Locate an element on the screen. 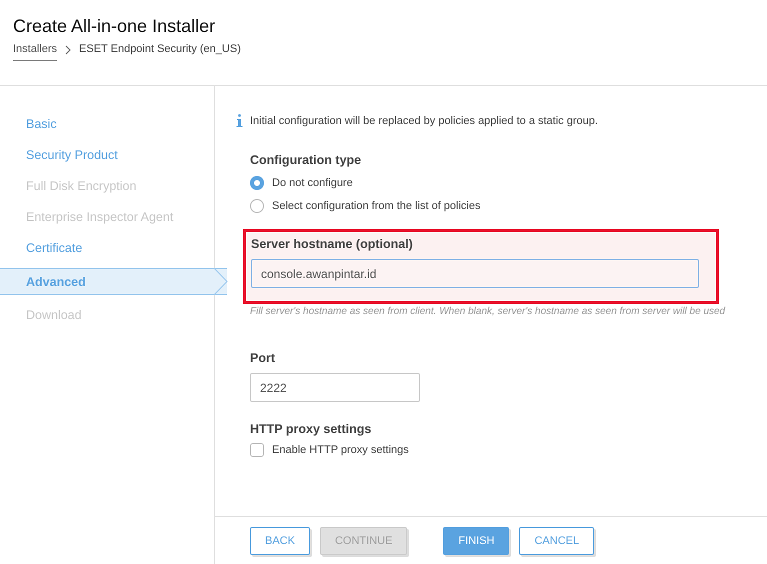 This screenshot has height=564, width=767. field-label: Port is located at coordinates (263, 358).